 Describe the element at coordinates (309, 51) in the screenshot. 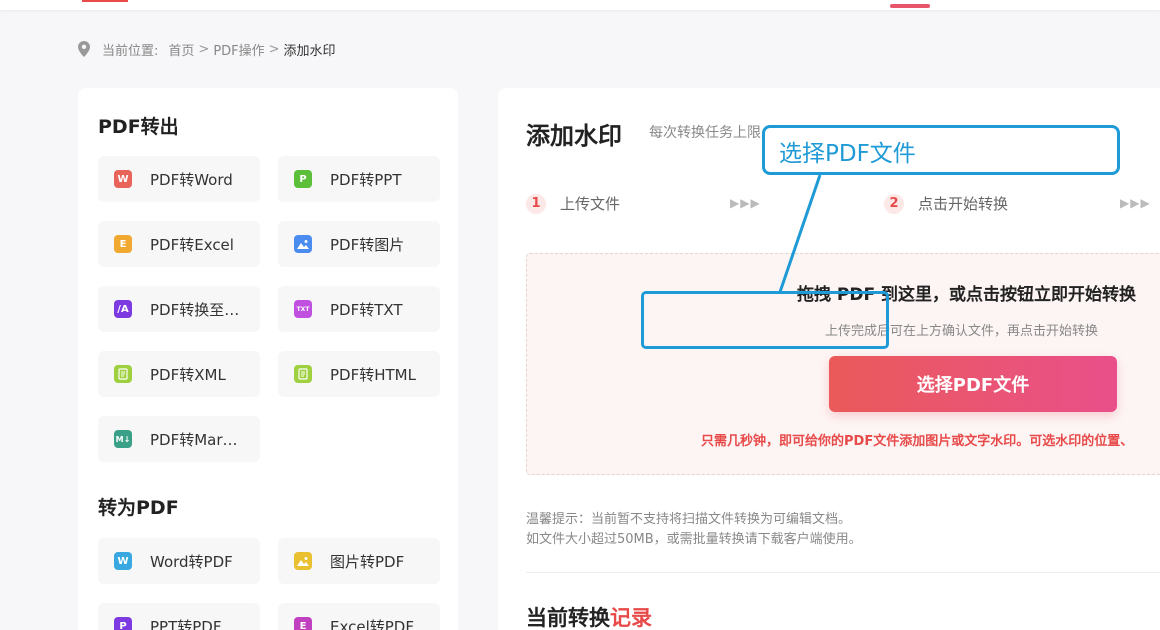

I see `breadcrumb-current: 添加水印` at that location.